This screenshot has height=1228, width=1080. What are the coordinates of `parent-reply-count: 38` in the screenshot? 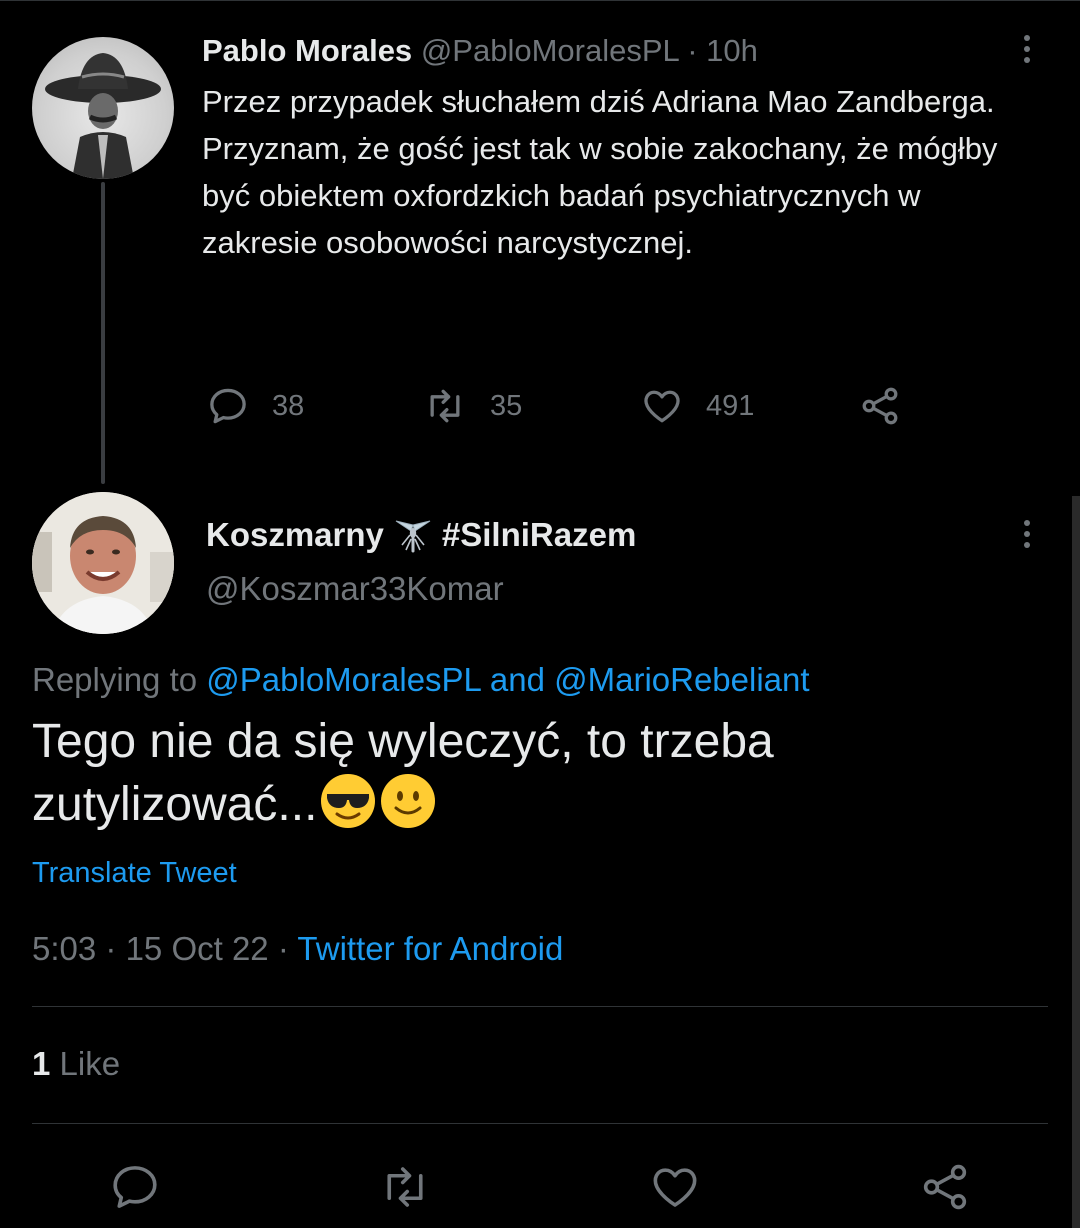 It's located at (288, 405).